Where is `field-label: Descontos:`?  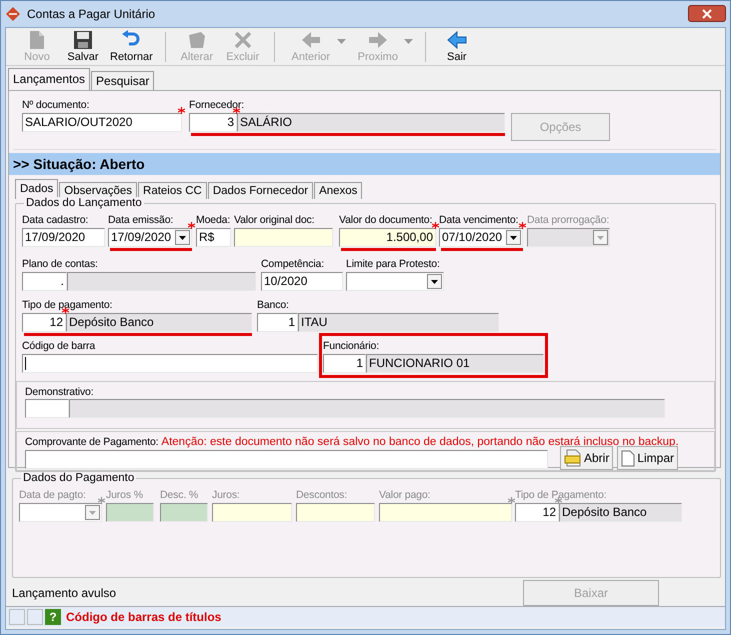 field-label: Descontos: is located at coordinates (322, 495).